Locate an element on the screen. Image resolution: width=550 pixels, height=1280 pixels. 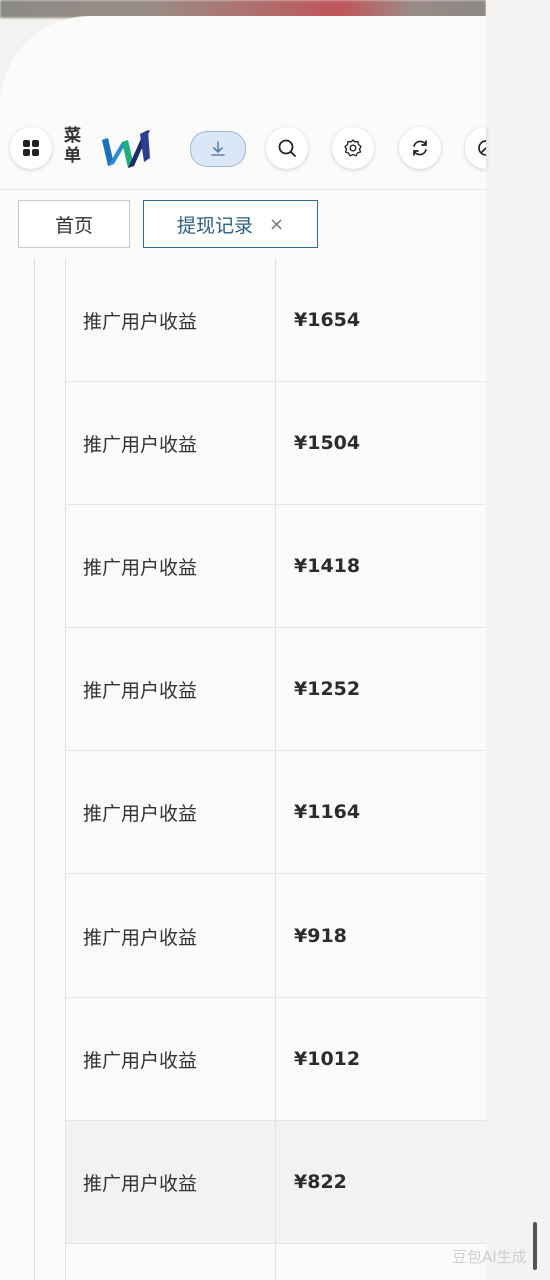
tab-withdraw-records: 提现记录 × is located at coordinates (230, 224).